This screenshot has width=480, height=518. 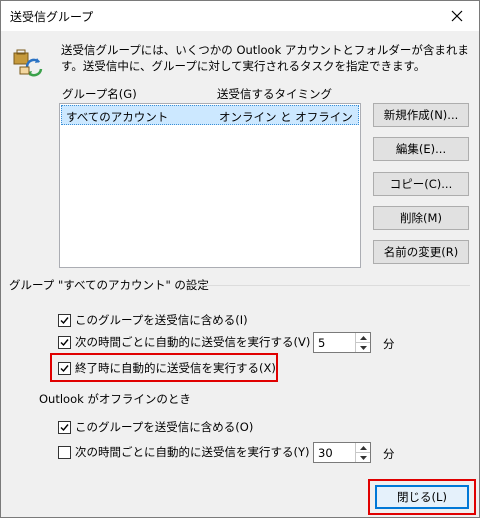 What do you see at coordinates (64, 452) in the screenshot?
I see `checkbox-unchecked-icon` at bounding box center [64, 452].